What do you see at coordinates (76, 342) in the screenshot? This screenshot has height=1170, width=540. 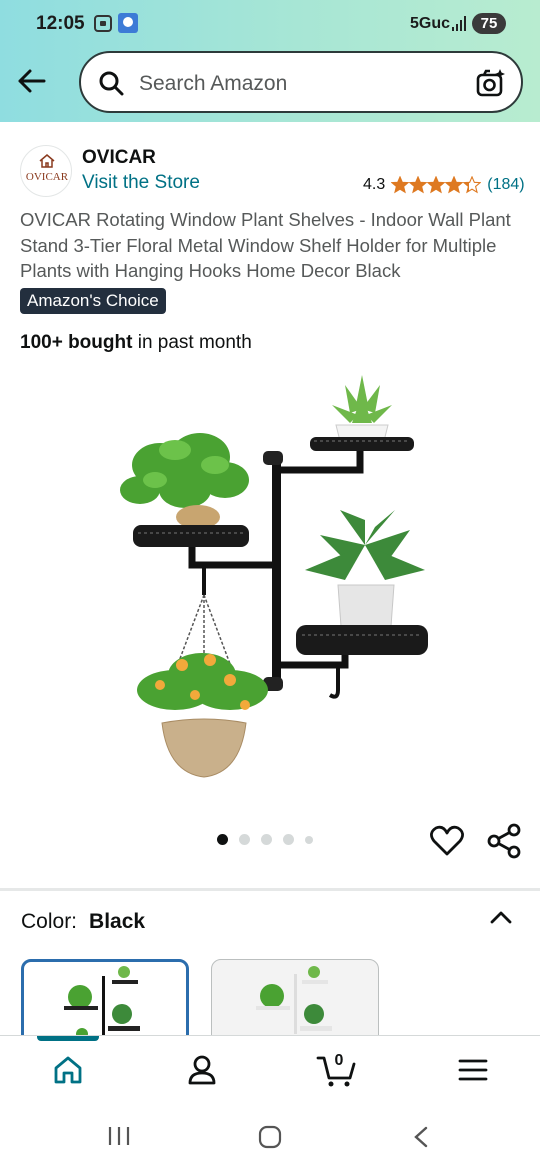 I see `purchase-count-bold: 100+ bought` at bounding box center [76, 342].